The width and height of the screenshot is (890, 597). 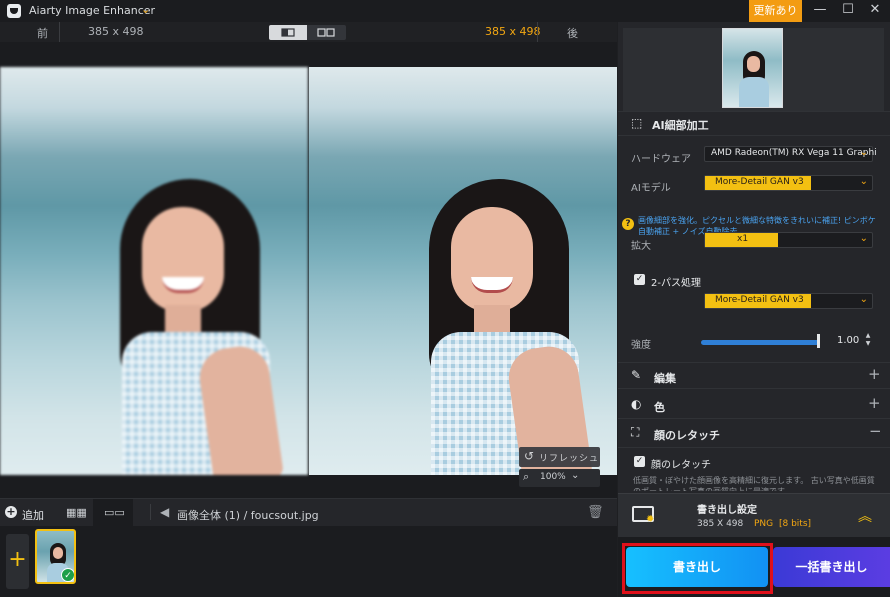 I want to click on split-view-icon, so click(x=288, y=32).